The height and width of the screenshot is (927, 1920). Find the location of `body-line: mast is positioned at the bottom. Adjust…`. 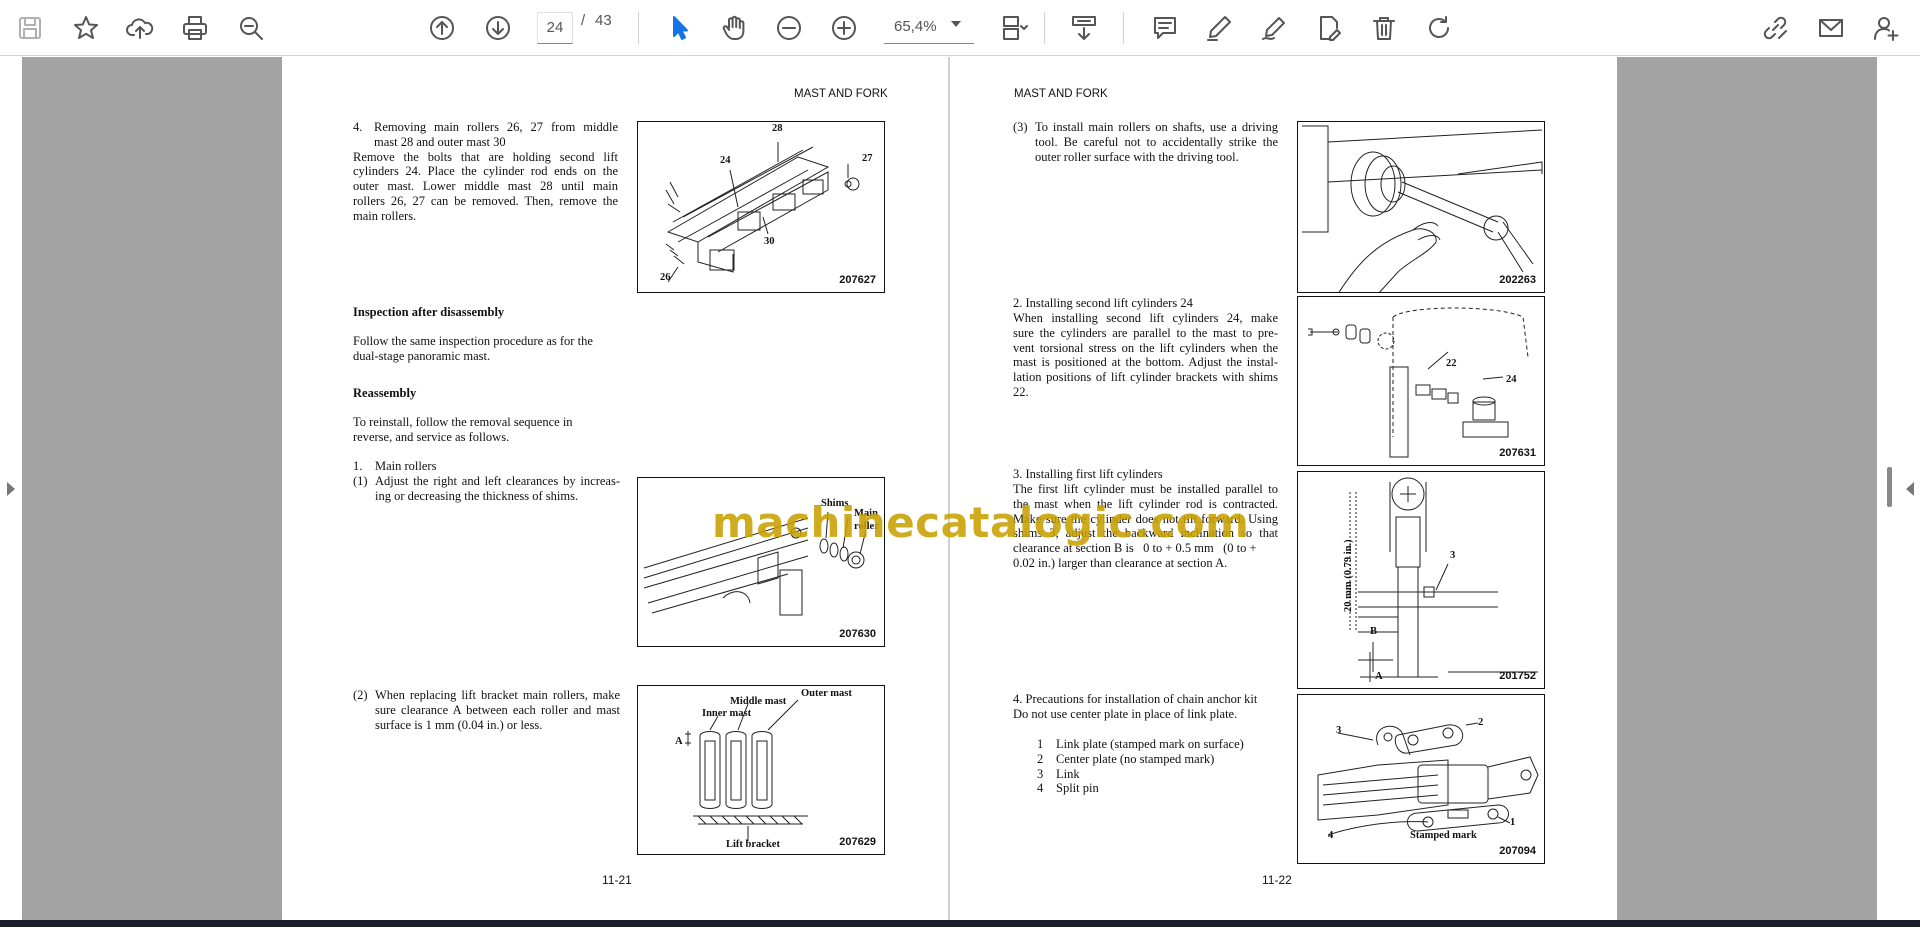

body-line: mast is positioned at the bottom. Adjust… is located at coordinates (1145, 362).